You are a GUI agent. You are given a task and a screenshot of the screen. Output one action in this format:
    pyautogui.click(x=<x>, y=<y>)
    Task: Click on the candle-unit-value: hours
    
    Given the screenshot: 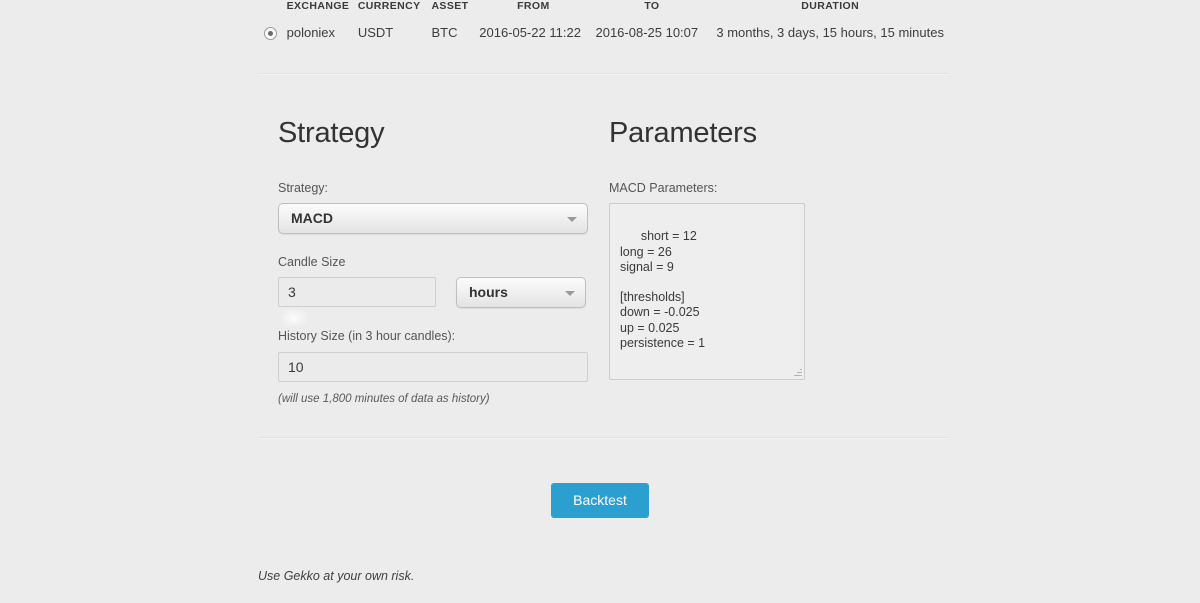 What is the action you would take?
    pyautogui.click(x=488, y=292)
    